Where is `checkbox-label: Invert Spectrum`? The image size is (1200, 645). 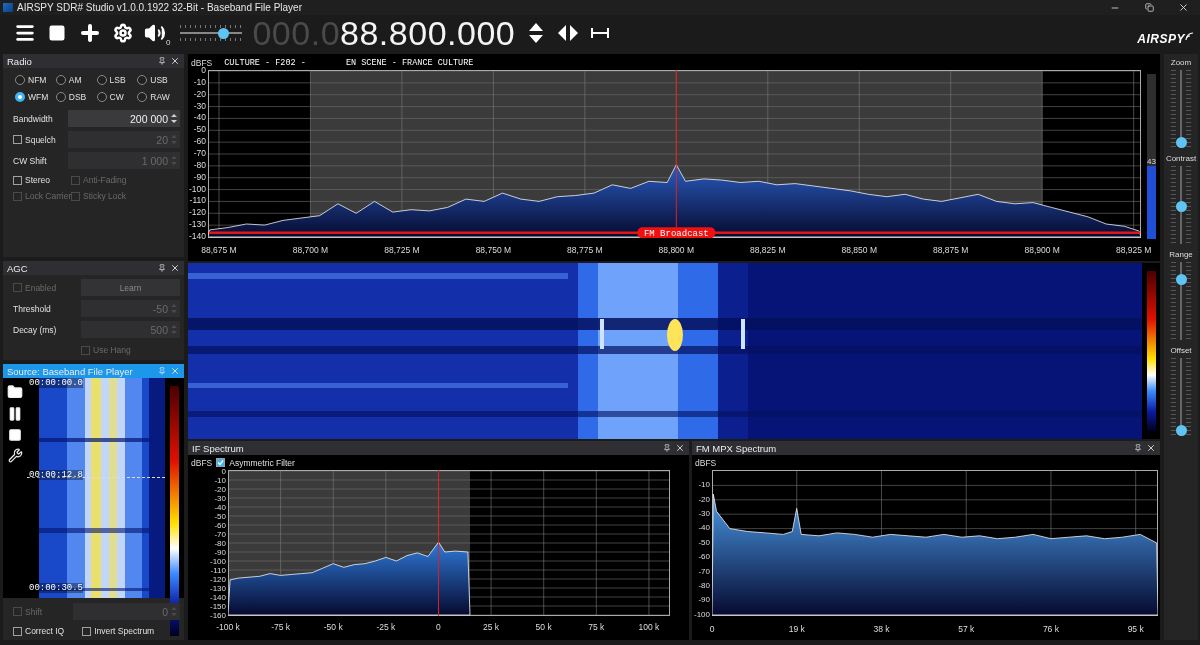 checkbox-label: Invert Spectrum is located at coordinates (124, 631).